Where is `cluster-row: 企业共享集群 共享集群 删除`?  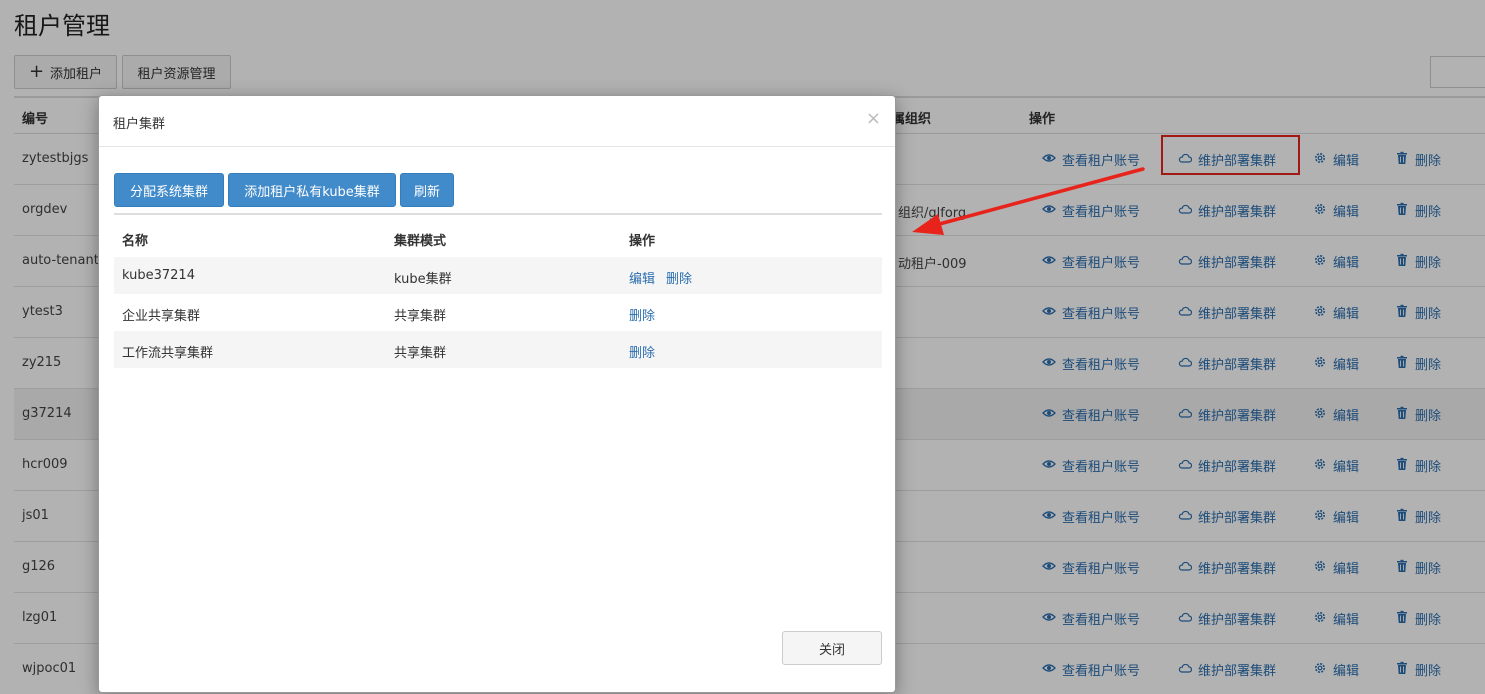 cluster-row: 企业共享集群 共享集群 删除 is located at coordinates (498, 312).